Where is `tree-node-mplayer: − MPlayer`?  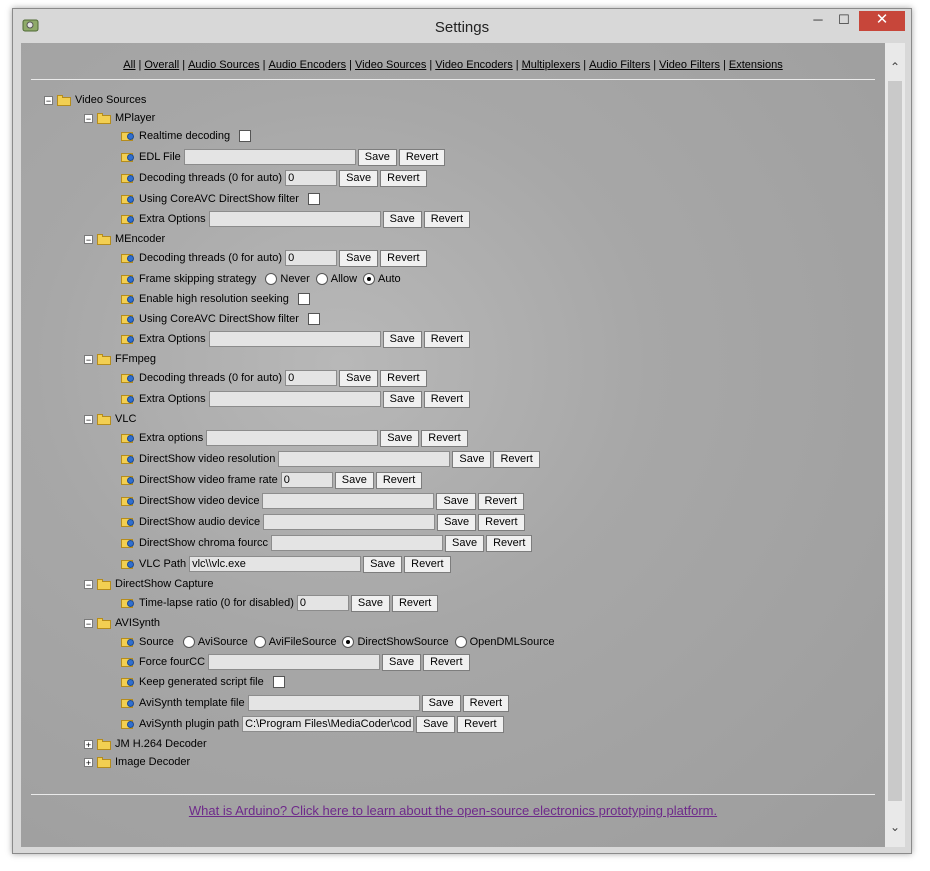 tree-node-mplayer: − MPlayer is located at coordinates (119, 118).